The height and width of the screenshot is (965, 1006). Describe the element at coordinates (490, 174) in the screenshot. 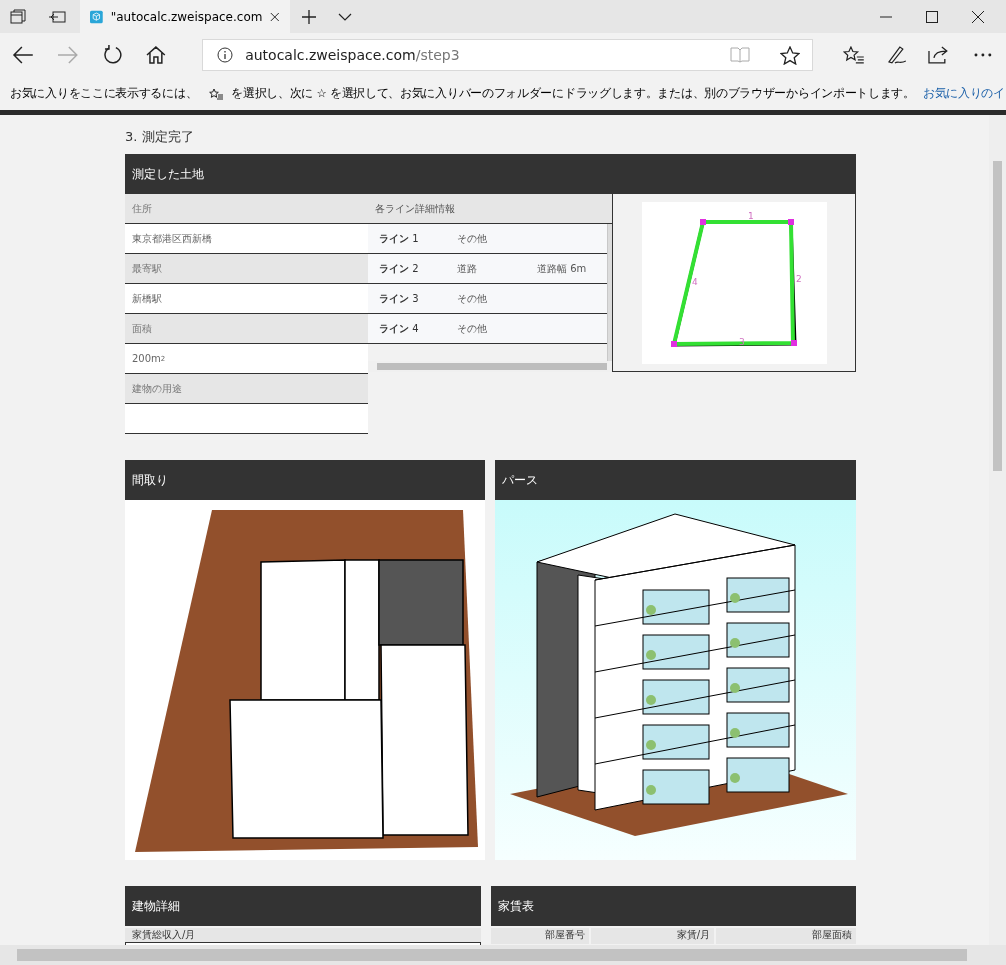

I see `panel-header: 測定した土地` at that location.